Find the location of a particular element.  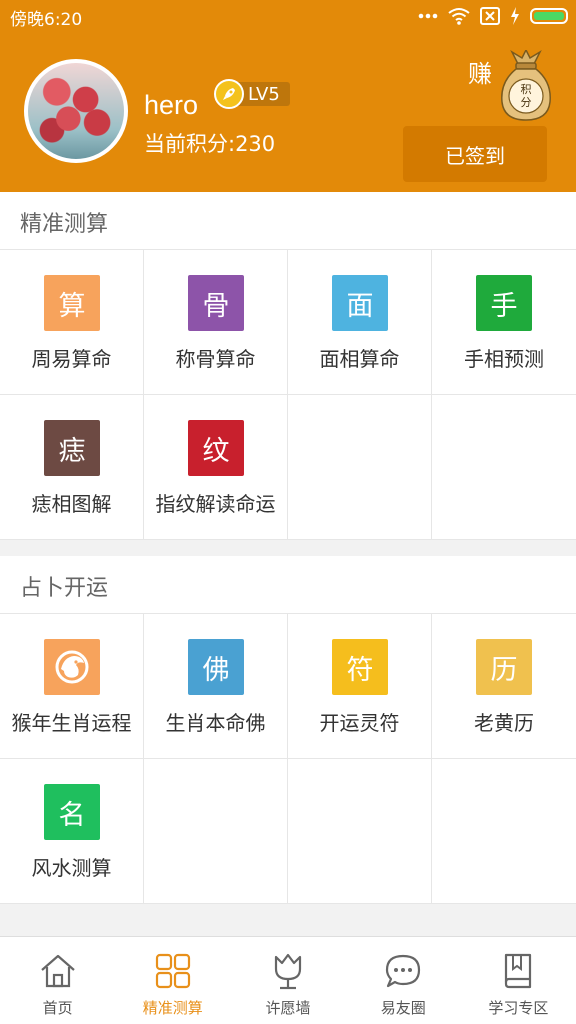

tab-label: 许愿墙 is located at coordinates (288, 1008).